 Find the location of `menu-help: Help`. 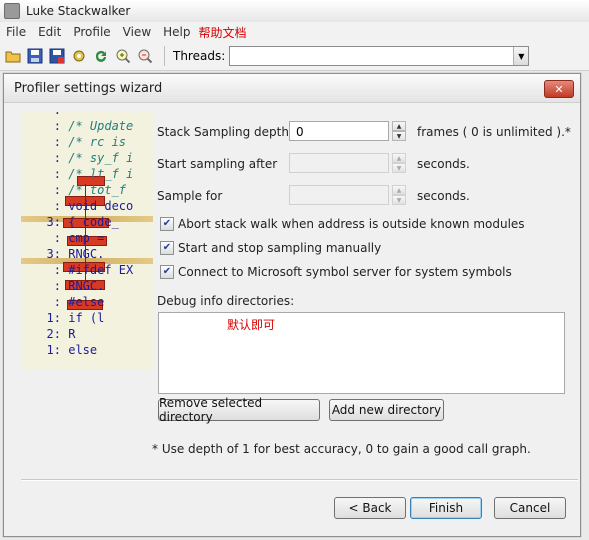

menu-help: Help is located at coordinates (176, 32).